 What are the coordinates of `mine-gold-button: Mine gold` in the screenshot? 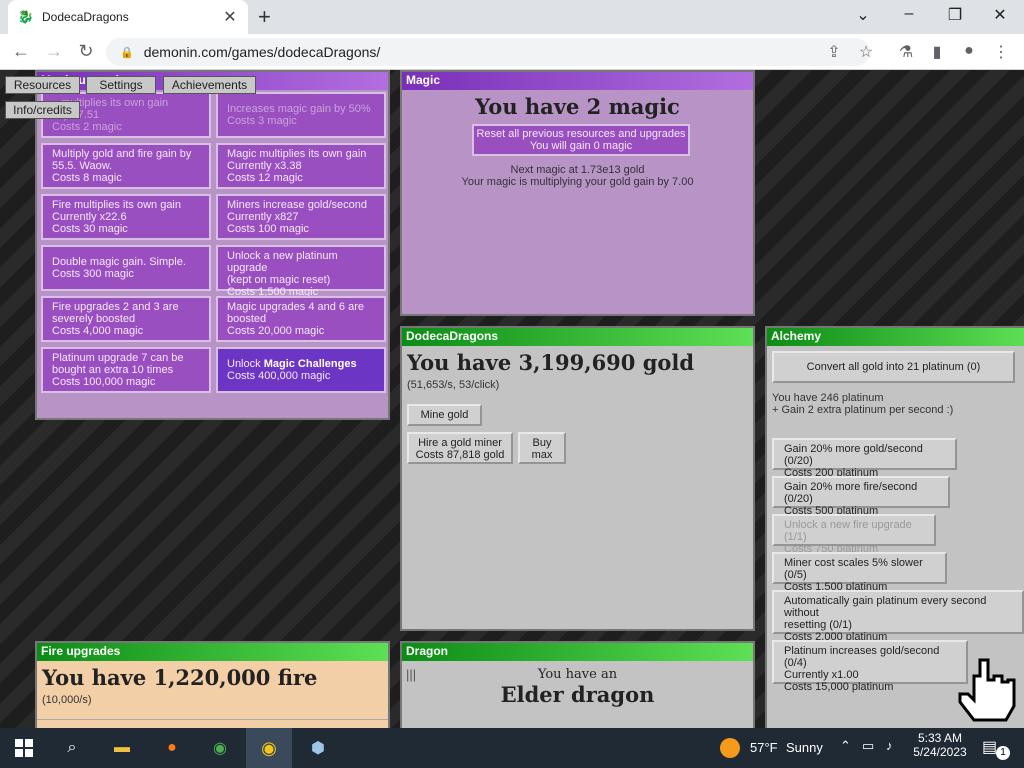 It's located at (444, 415).